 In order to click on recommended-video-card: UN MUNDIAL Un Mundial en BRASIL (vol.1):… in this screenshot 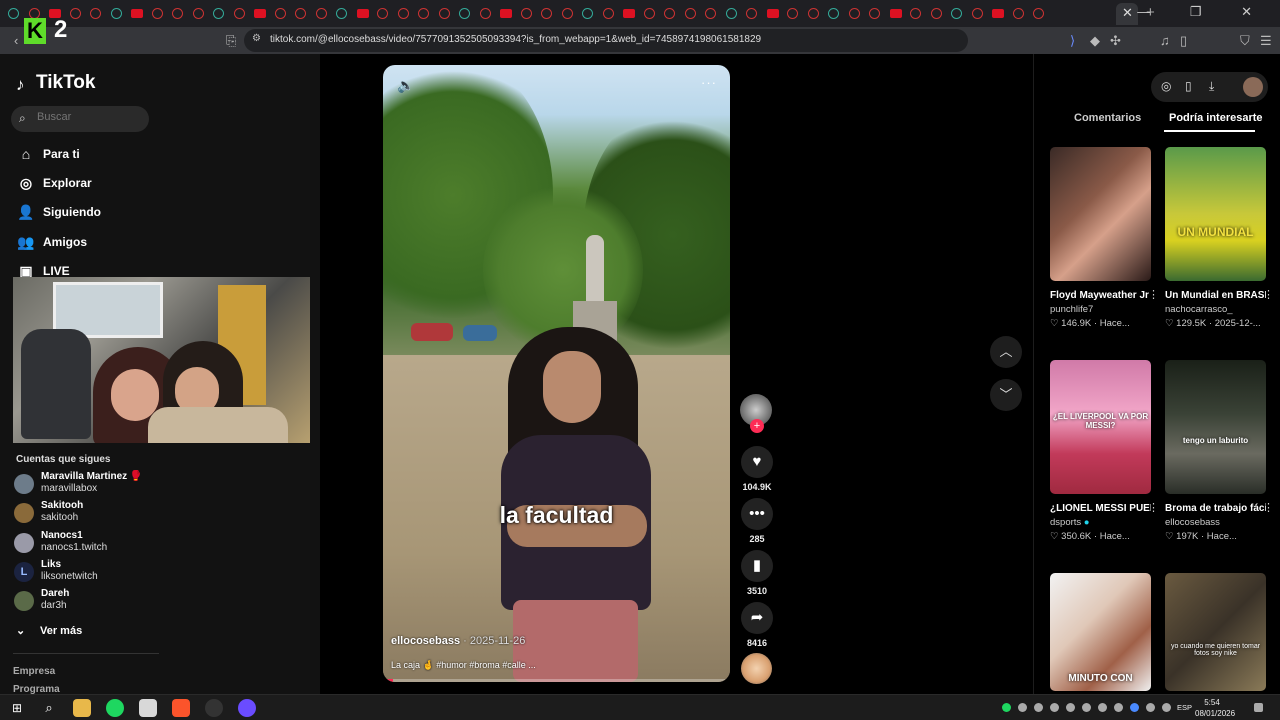, I will do `click(1219, 238)`.